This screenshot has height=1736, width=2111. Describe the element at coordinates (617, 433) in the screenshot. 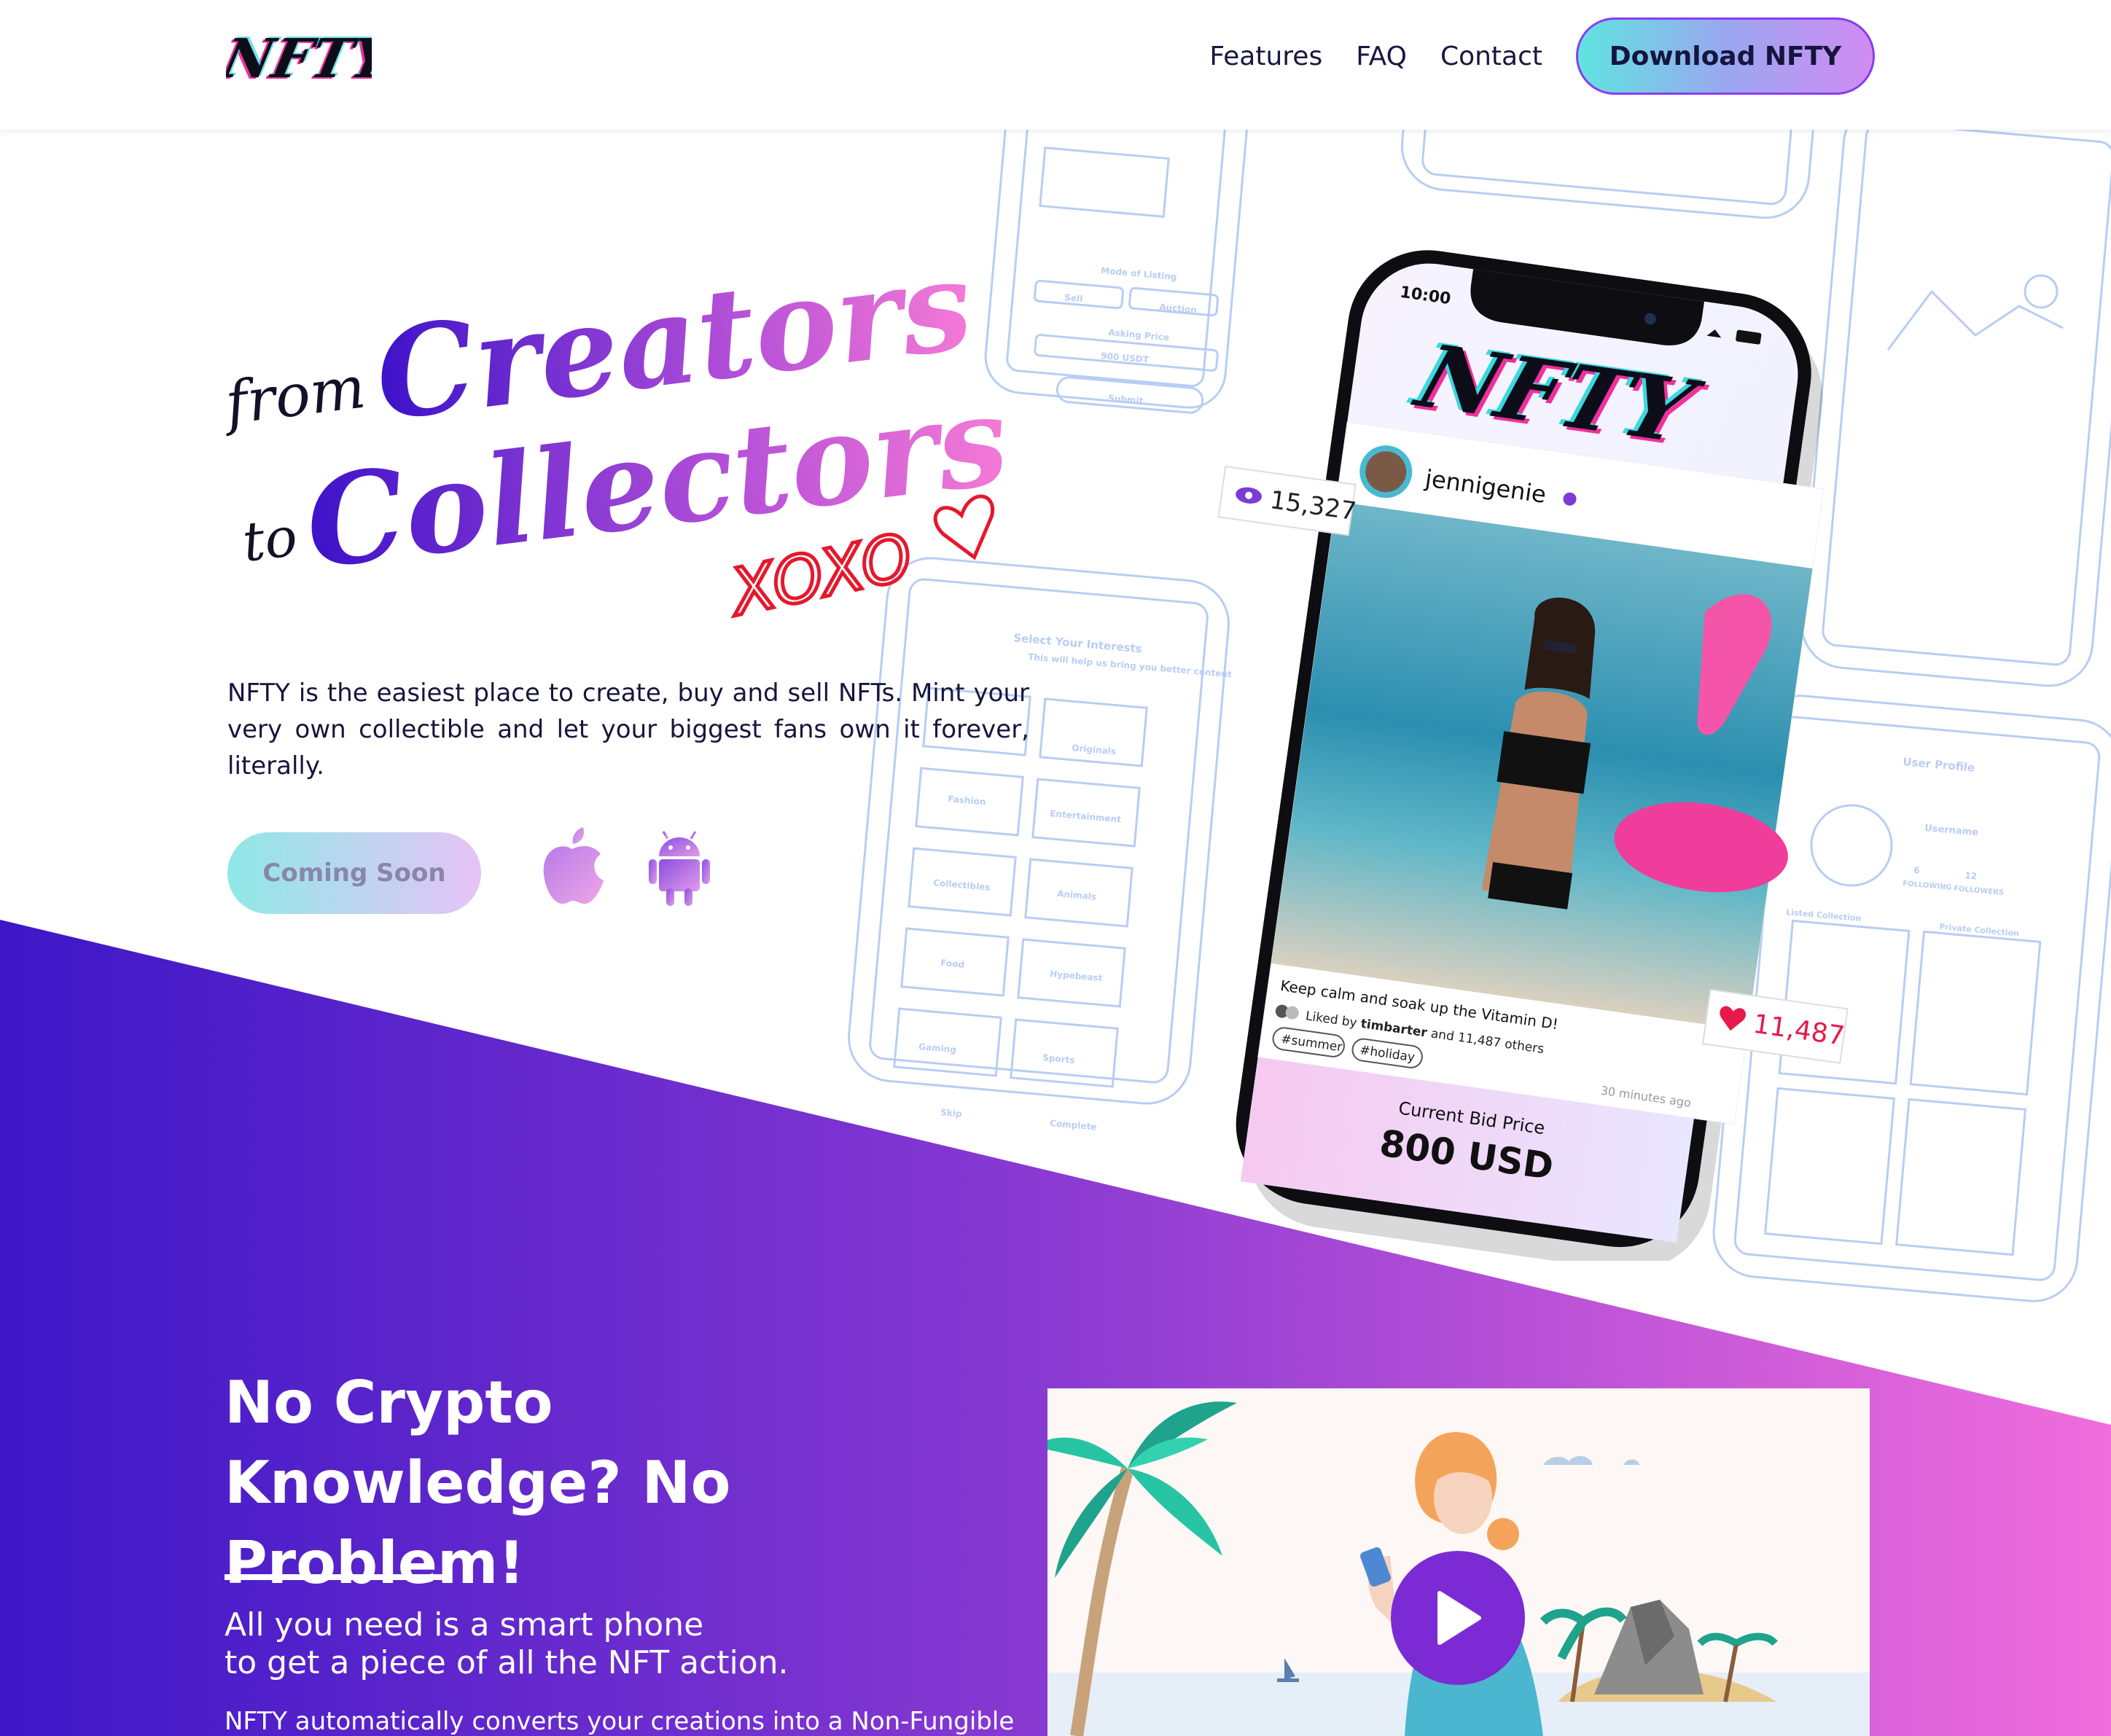

I see `hero-title: from Creators to Collectors XOXO` at that location.